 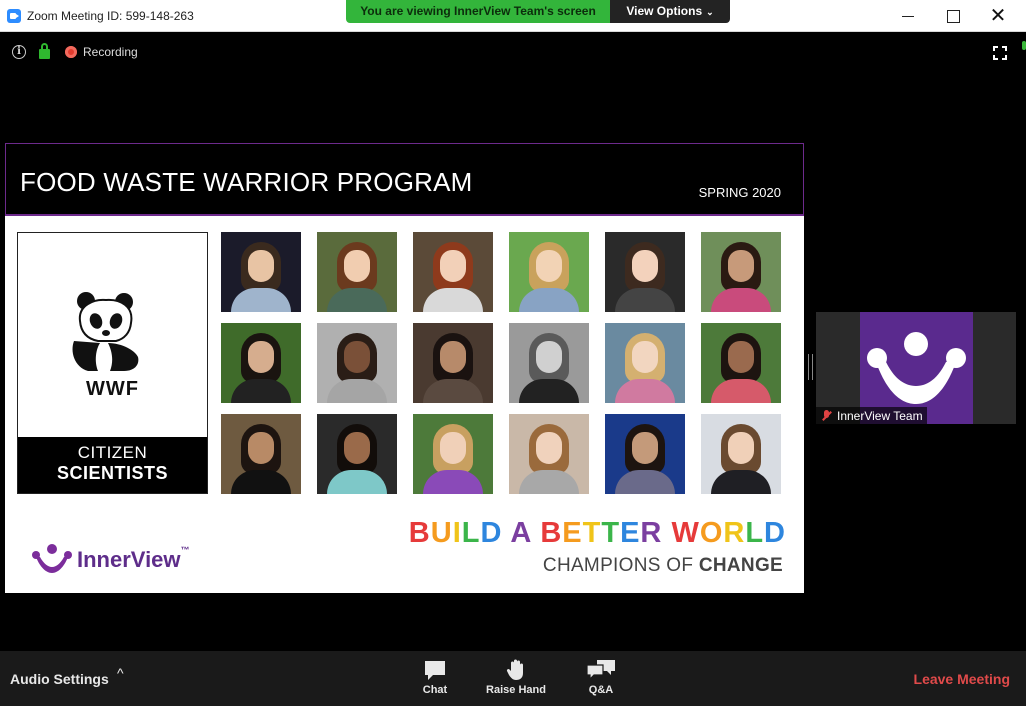 What do you see at coordinates (739, 192) in the screenshot?
I see `slide-season: SPRING 2020` at bounding box center [739, 192].